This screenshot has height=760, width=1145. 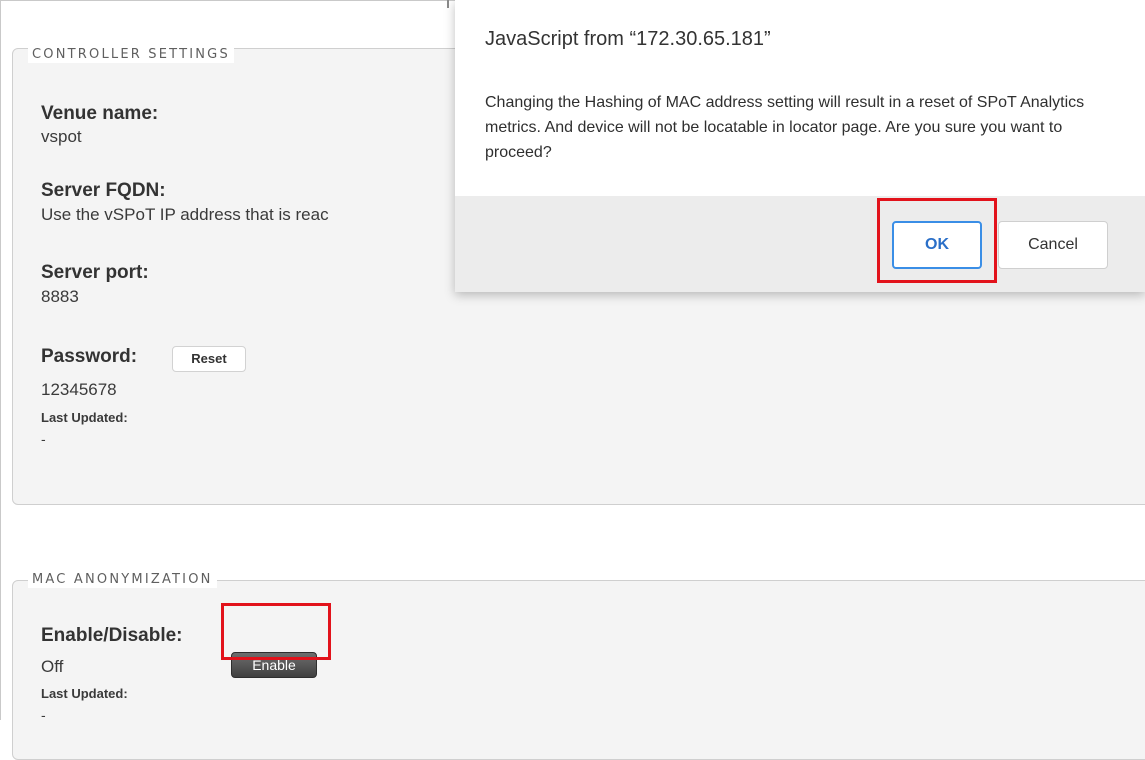 What do you see at coordinates (84, 417) in the screenshot?
I see `controller-last-updated-label: Last Updated:` at bounding box center [84, 417].